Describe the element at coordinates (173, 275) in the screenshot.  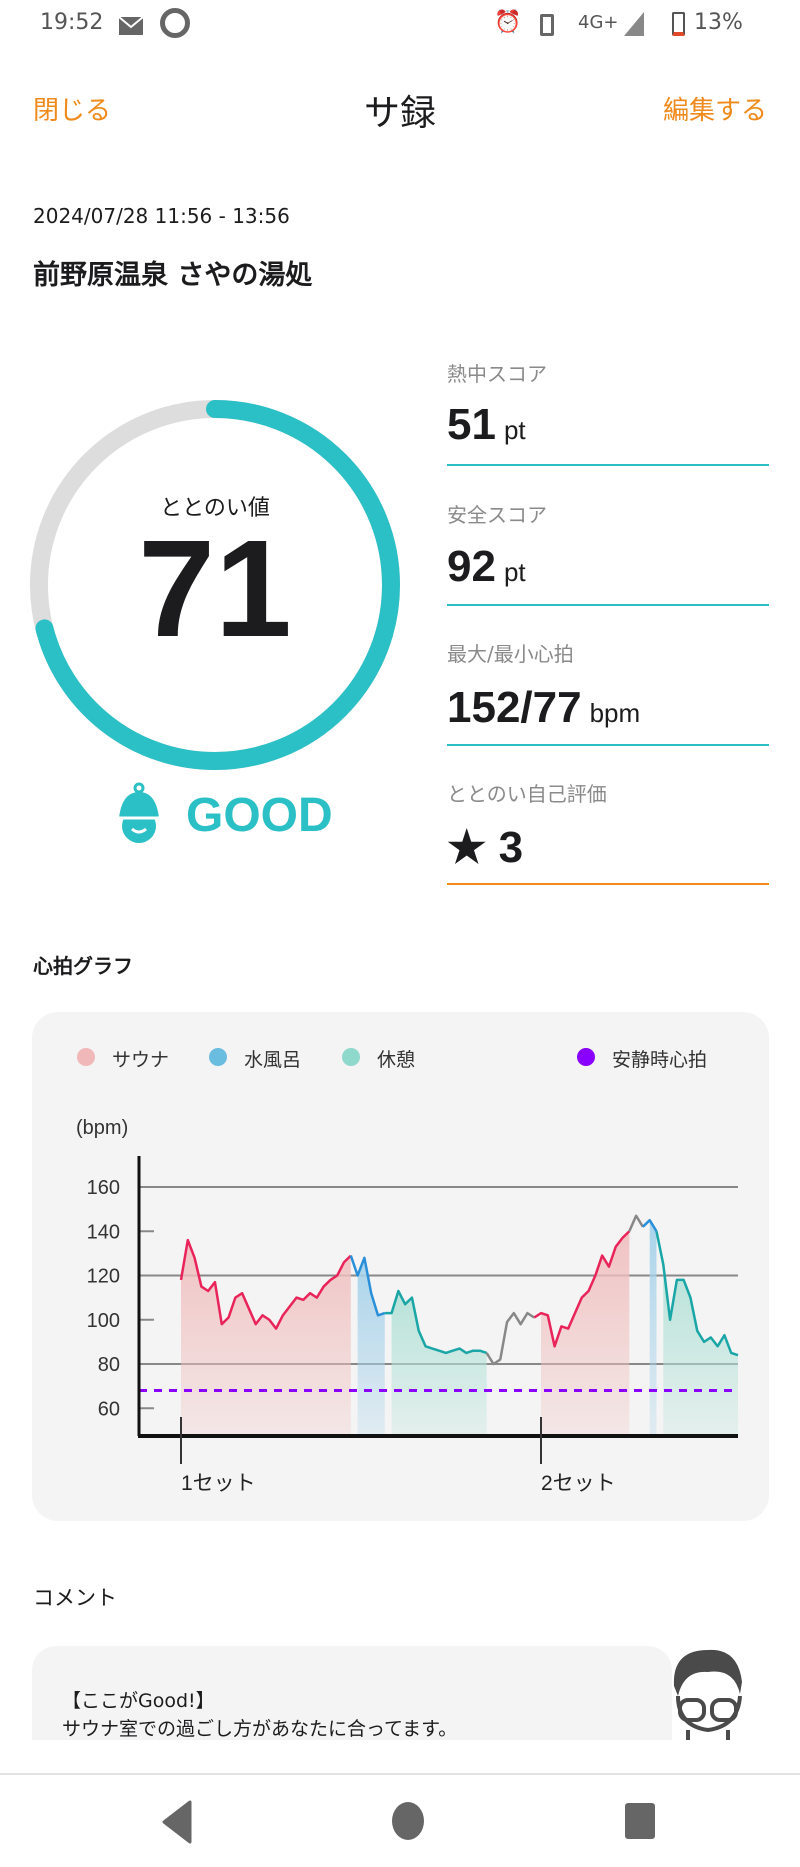
I see `venue-name: 前野原温泉 さやの湯処` at that location.